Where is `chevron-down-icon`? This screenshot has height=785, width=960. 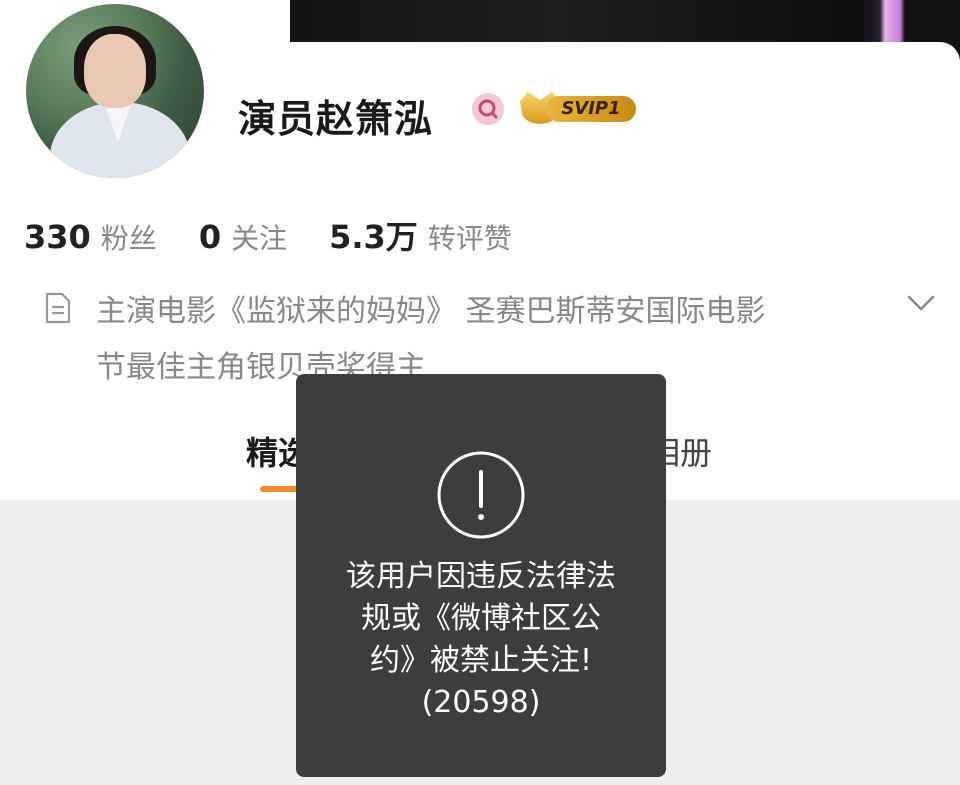
chevron-down-icon is located at coordinates (921, 303).